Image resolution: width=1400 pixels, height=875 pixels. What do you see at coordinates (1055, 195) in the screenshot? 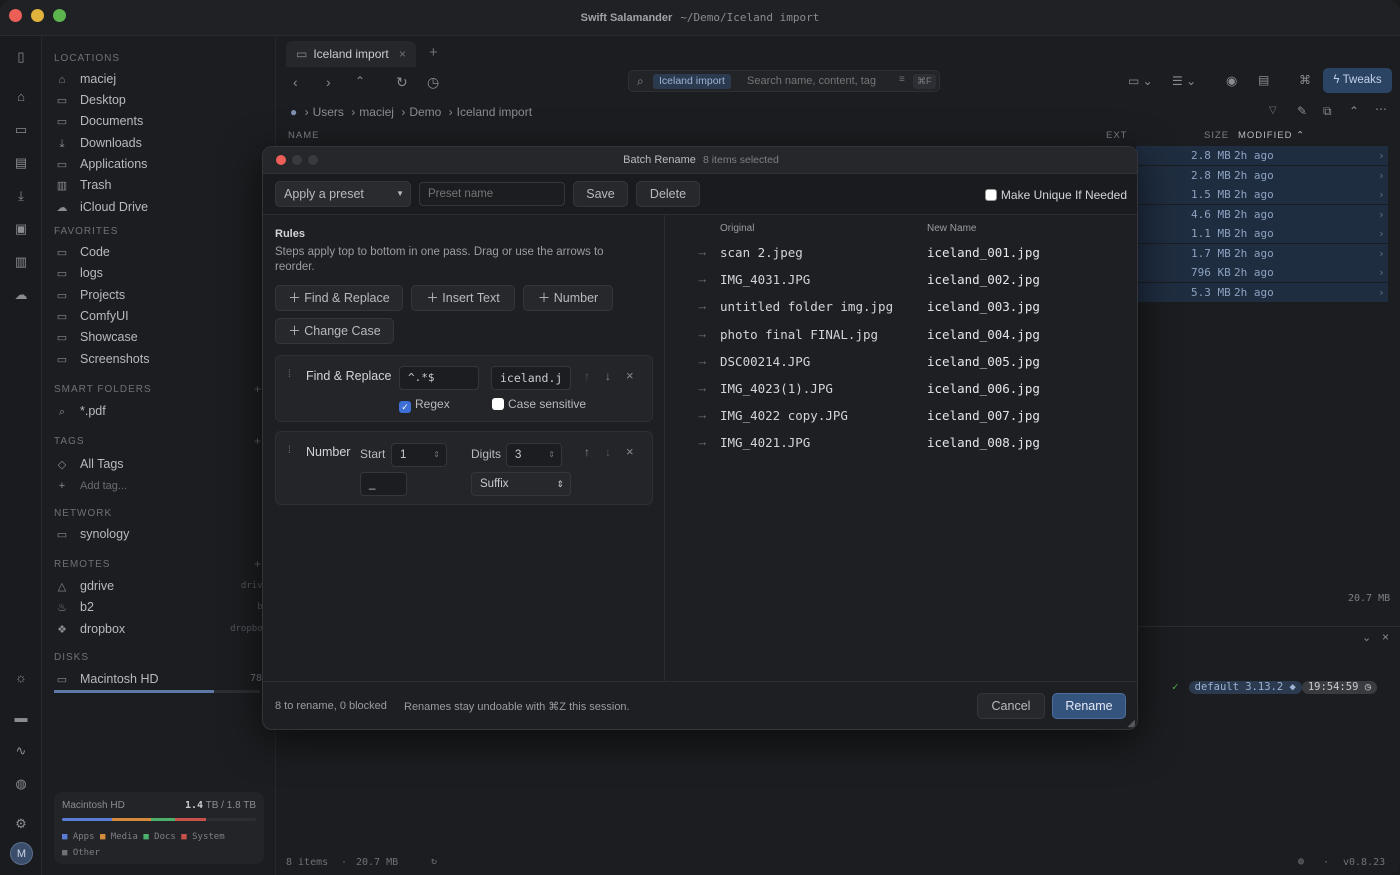
I see `make-unique-checkbox: Make Unique If Needed` at bounding box center [1055, 195].